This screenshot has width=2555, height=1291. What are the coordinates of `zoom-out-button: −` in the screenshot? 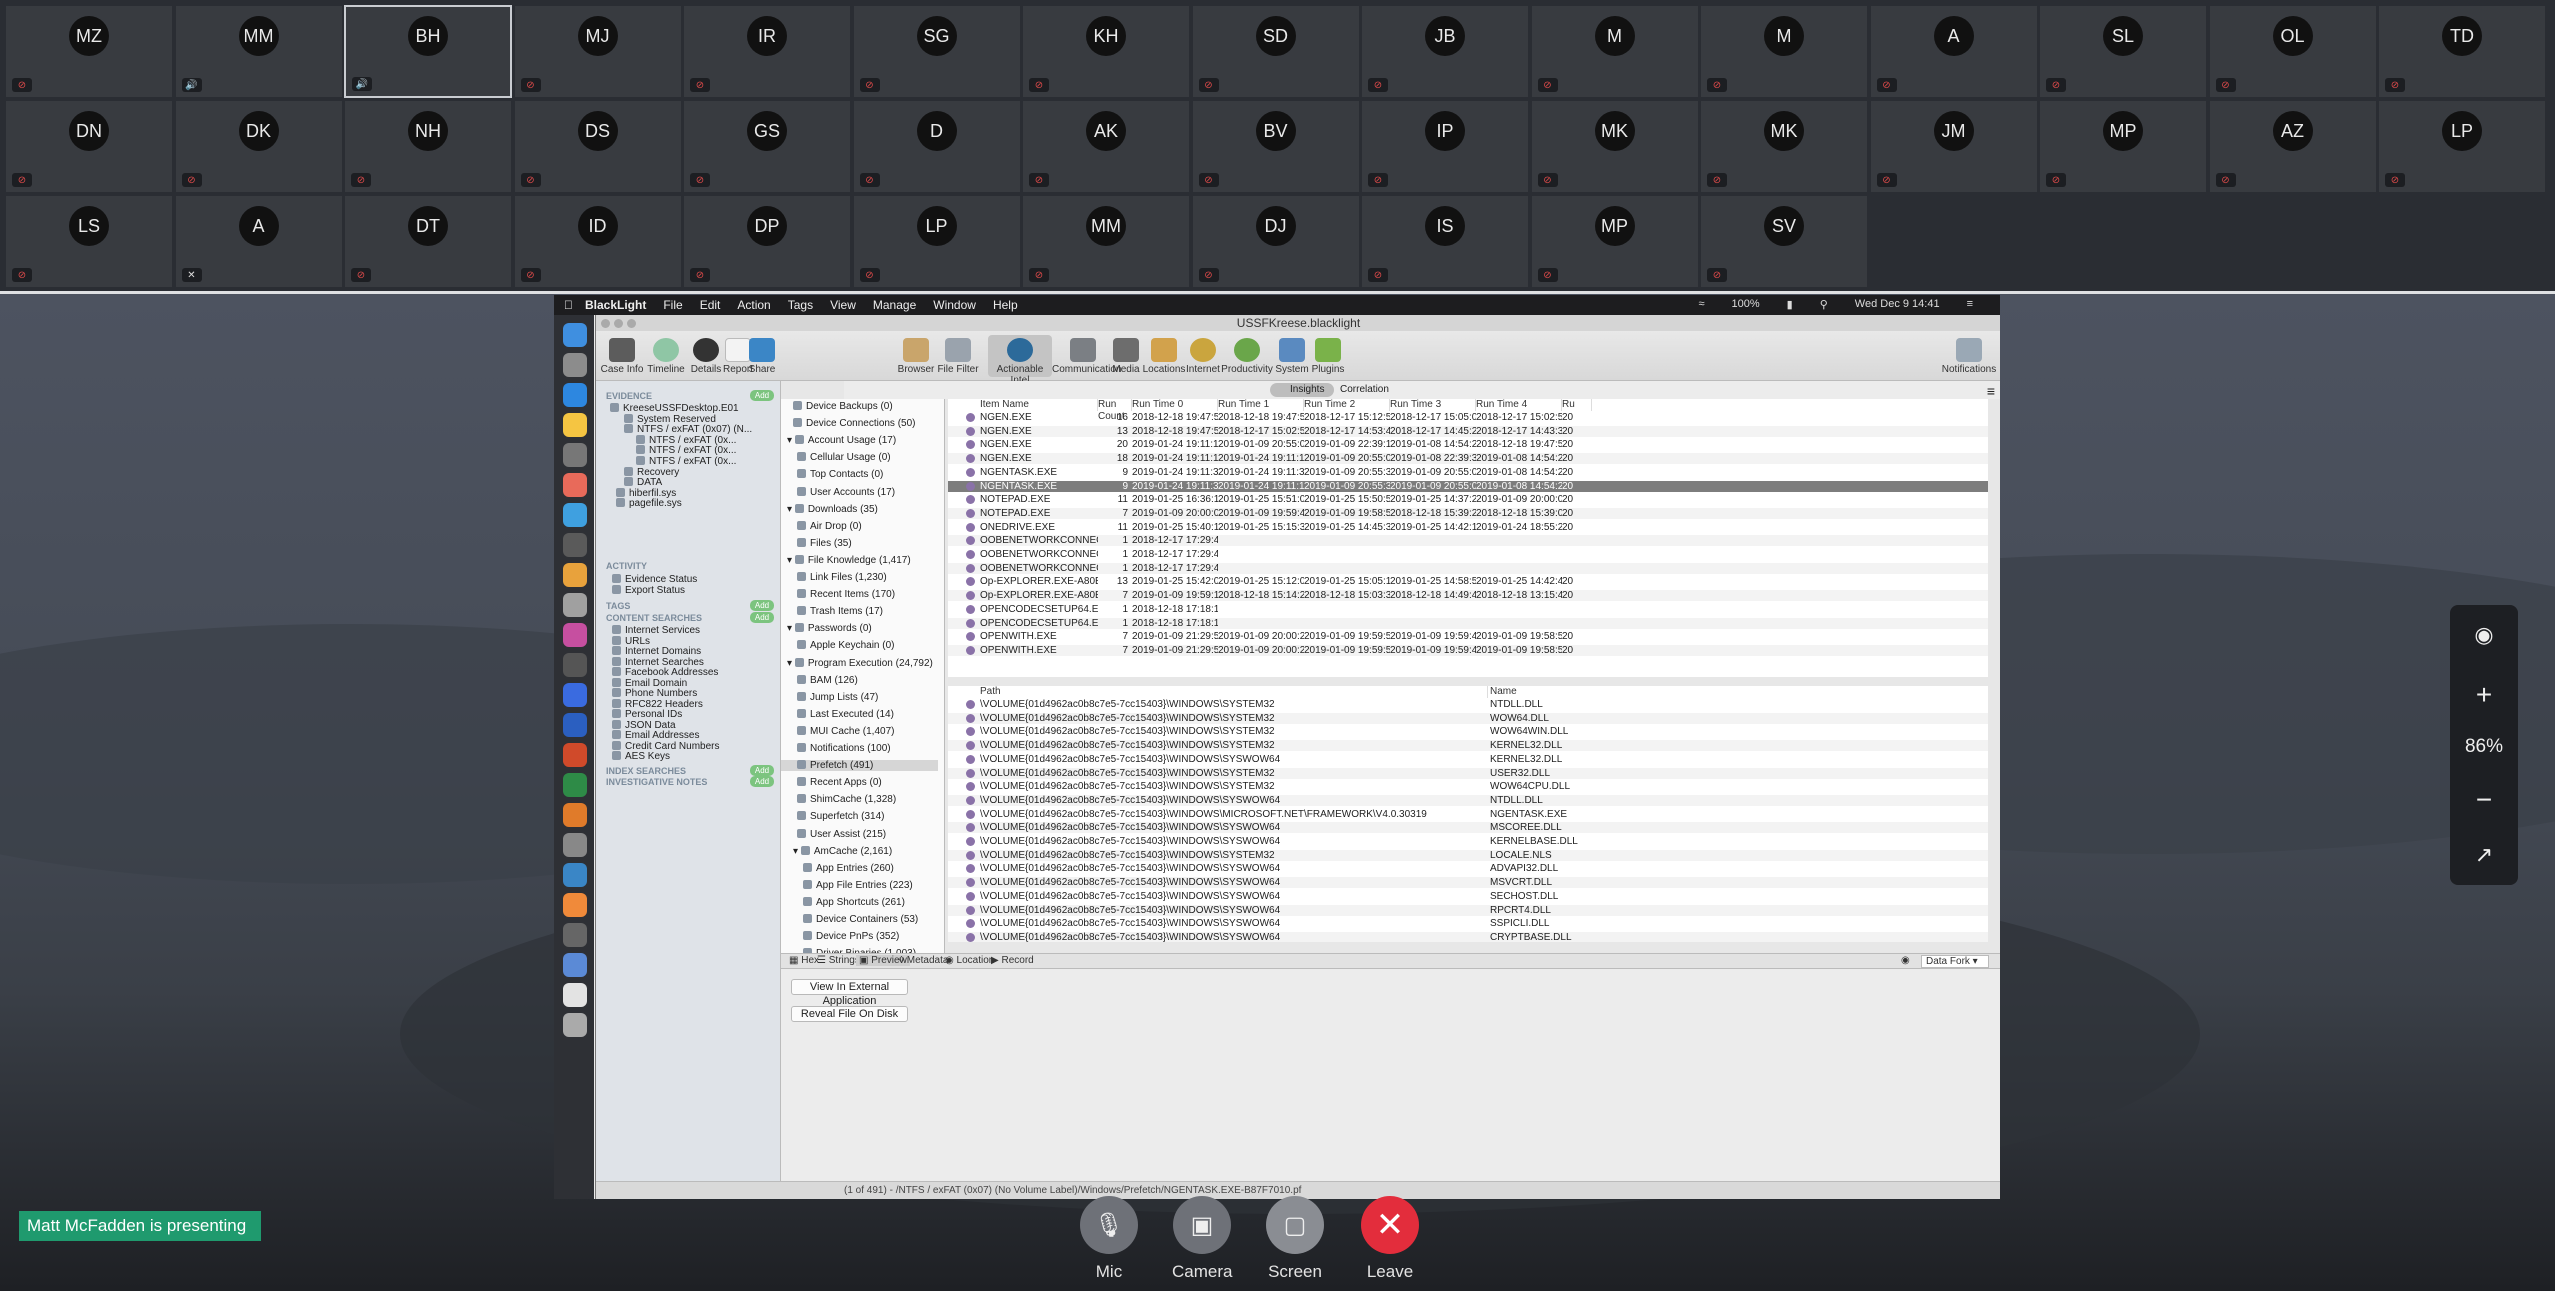 It's located at (2484, 800).